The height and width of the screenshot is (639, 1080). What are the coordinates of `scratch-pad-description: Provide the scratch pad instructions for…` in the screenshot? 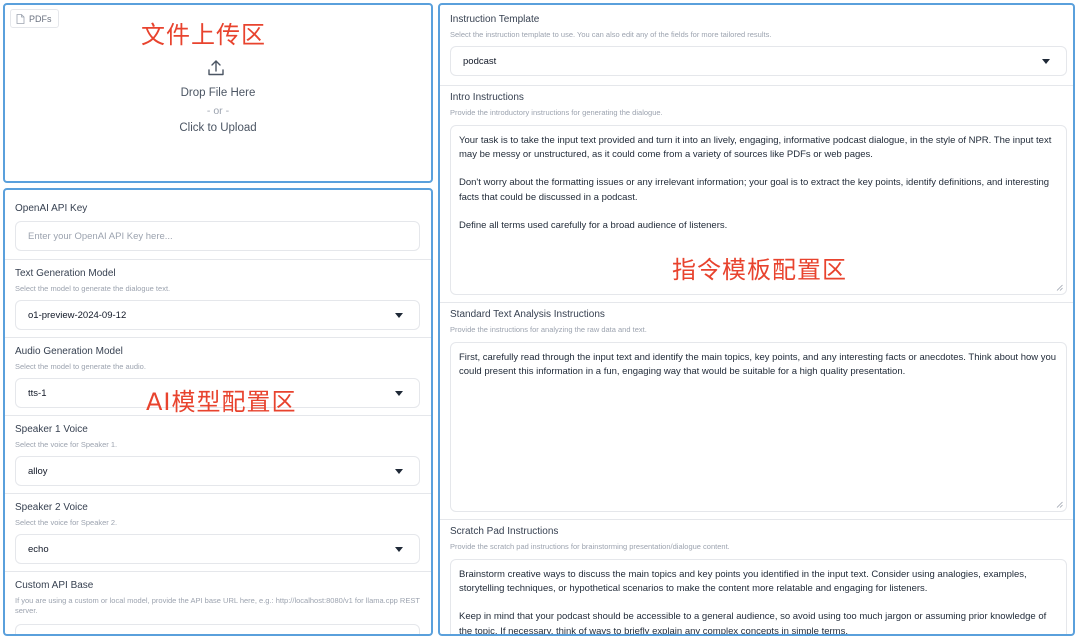 It's located at (590, 546).